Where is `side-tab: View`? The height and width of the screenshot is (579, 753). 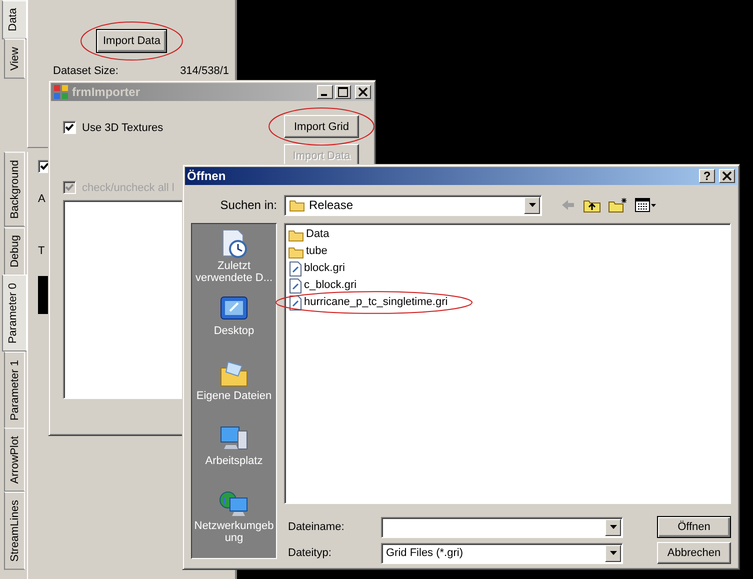 side-tab: View is located at coordinates (14, 59).